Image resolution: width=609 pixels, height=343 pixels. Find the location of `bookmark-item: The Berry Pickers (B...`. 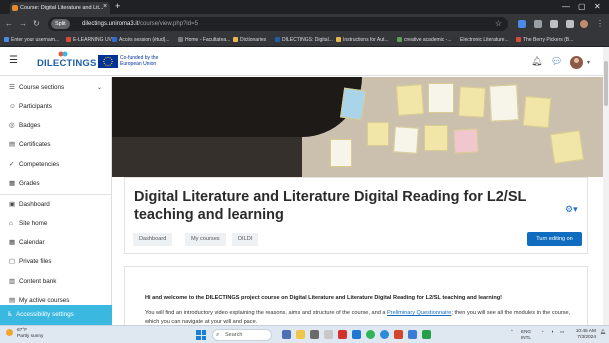

bookmark-item: The Berry Pickers (B... is located at coordinates (544, 40).